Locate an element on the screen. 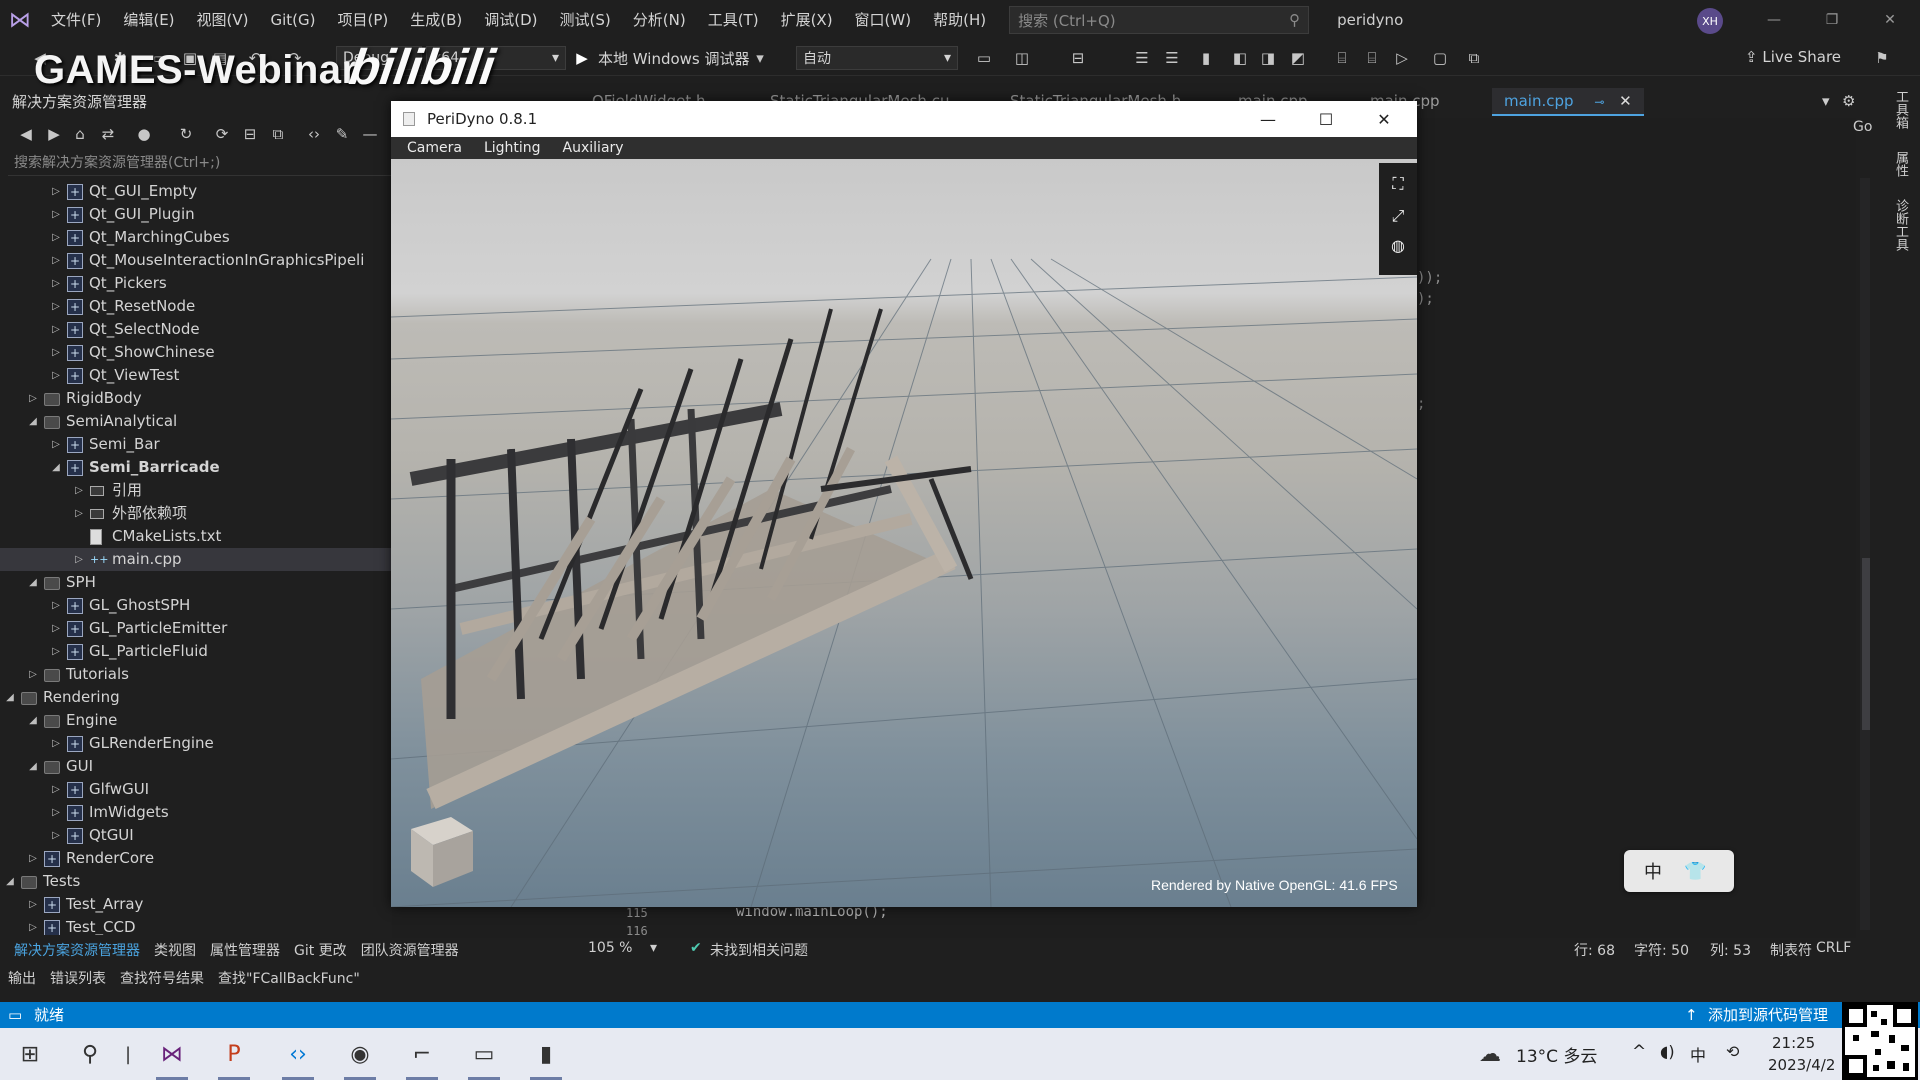 This screenshot has height=1080, width=1920. screenshot-icon: ◫ is located at coordinates (1022, 58).